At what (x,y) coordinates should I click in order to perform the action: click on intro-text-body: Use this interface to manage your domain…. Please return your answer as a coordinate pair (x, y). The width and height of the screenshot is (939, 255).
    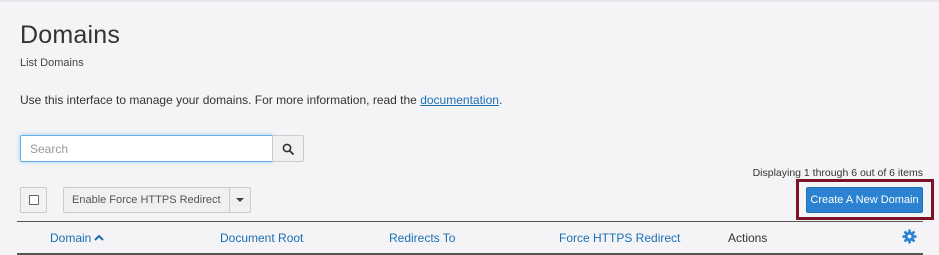
    Looking at the image, I should click on (220, 100).